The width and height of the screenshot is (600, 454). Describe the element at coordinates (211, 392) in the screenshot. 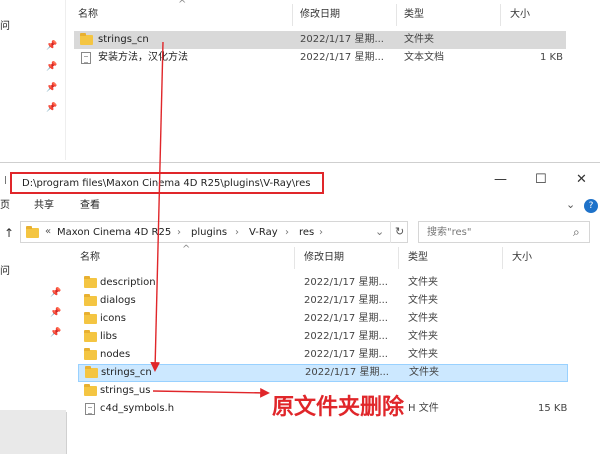

I see `arrow-right` at that location.